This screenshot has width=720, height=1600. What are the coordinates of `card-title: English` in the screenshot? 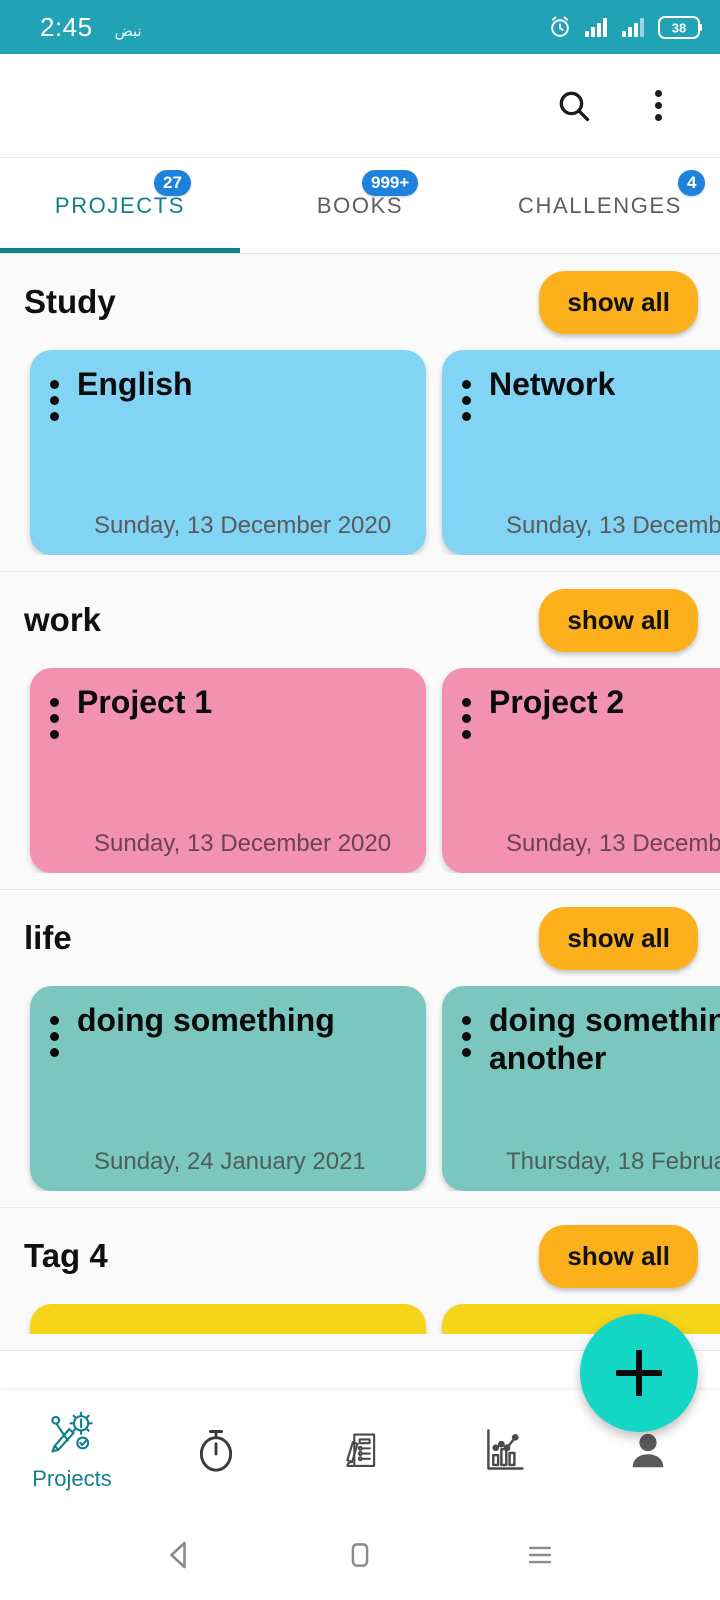 It's located at (135, 384).